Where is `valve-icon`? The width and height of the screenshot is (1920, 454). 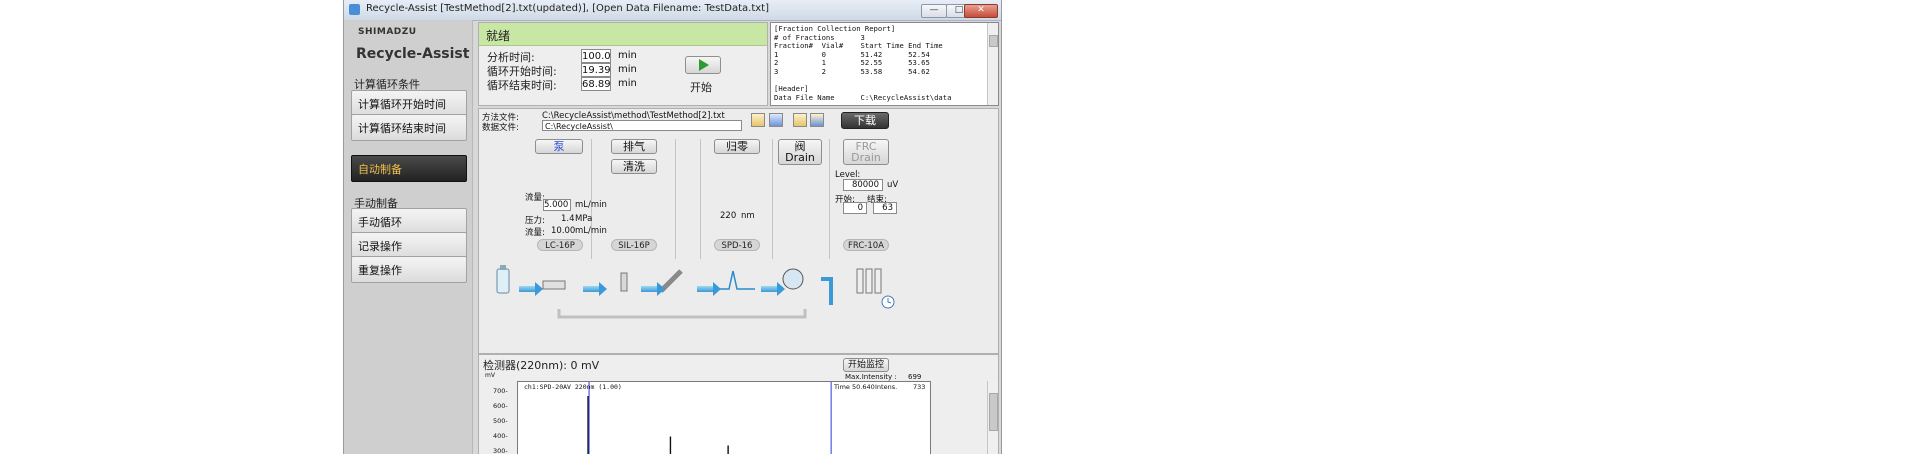
valve-icon is located at coordinates (793, 279).